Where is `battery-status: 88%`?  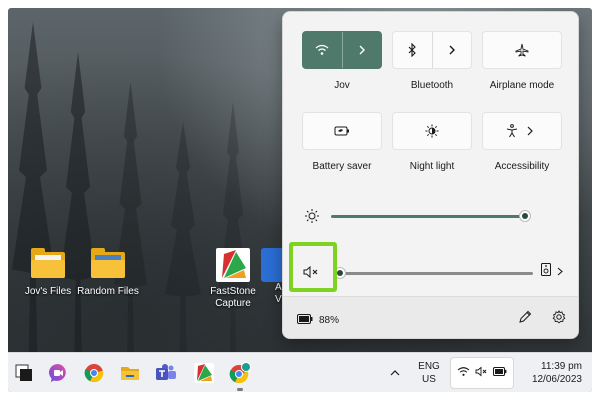
battery-status: 88% is located at coordinates (318, 320).